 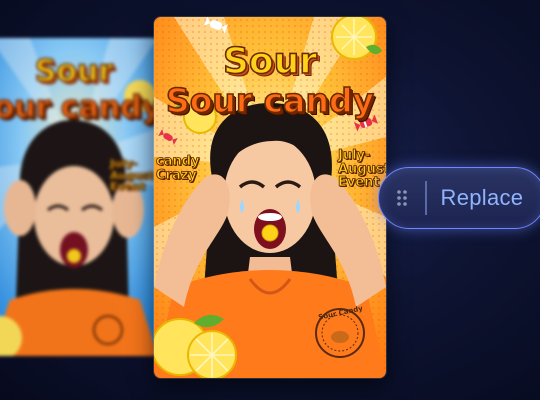 What do you see at coordinates (426, 198) in the screenshot?
I see `pill-divider` at bounding box center [426, 198].